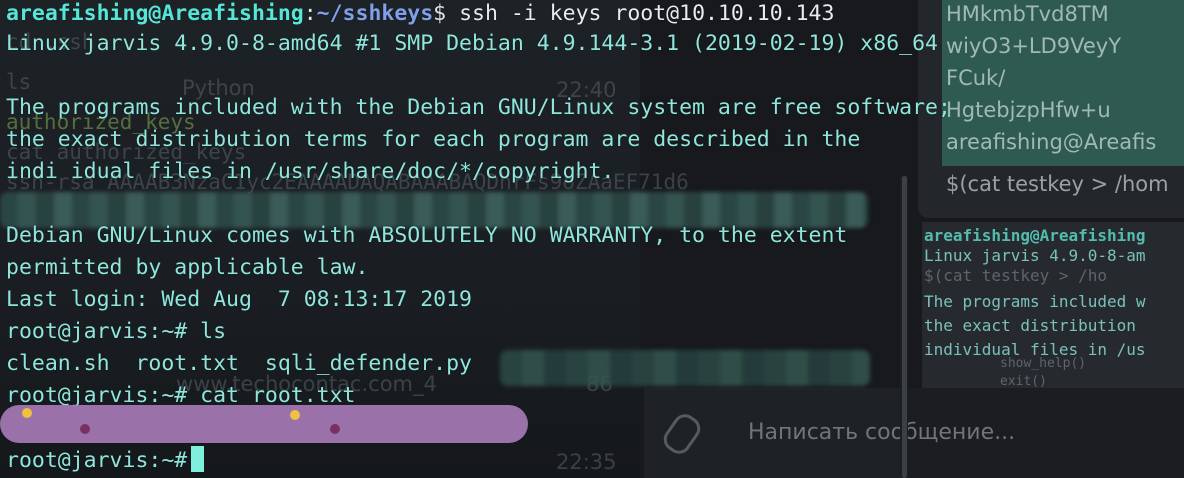  I want to click on command-text: ssh -i keys root@10.10.10.143, so click(640, 13).